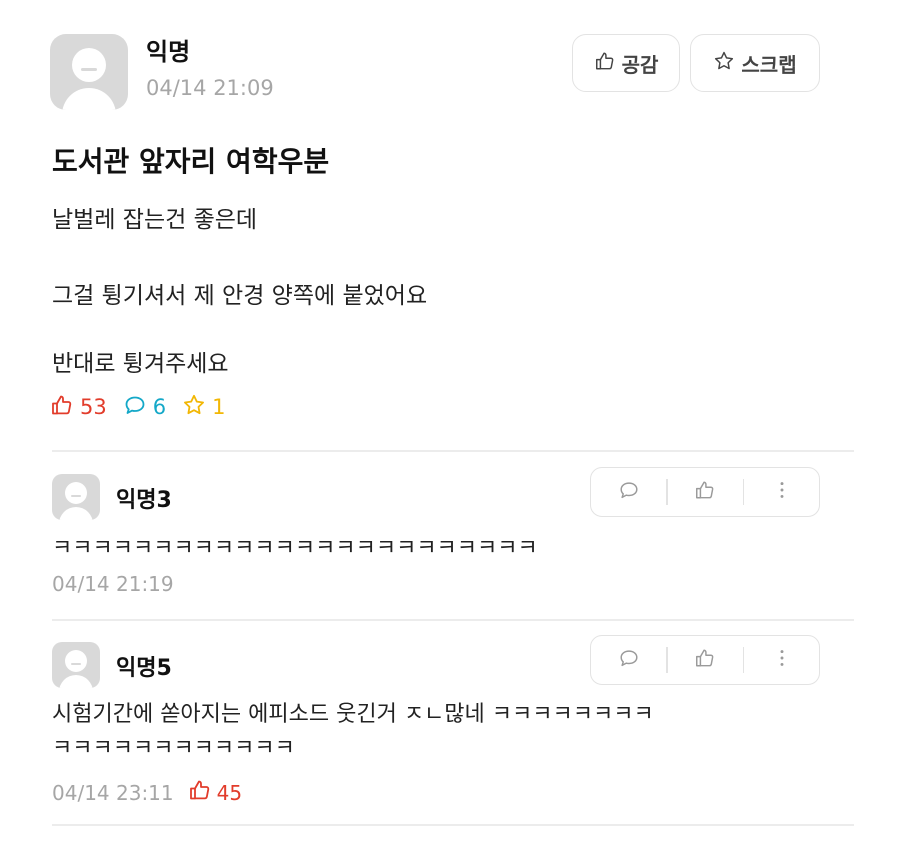 This screenshot has width=898, height=844. I want to click on scrap-count: 1, so click(203, 407).